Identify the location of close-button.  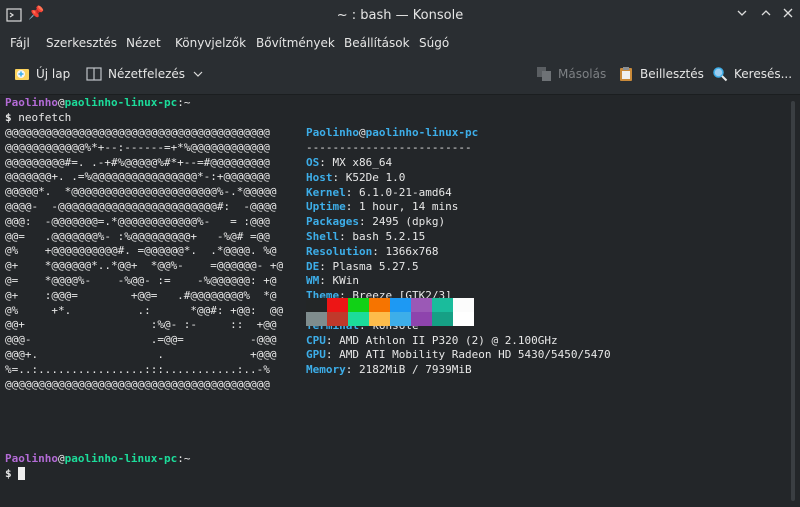
(788, 15).